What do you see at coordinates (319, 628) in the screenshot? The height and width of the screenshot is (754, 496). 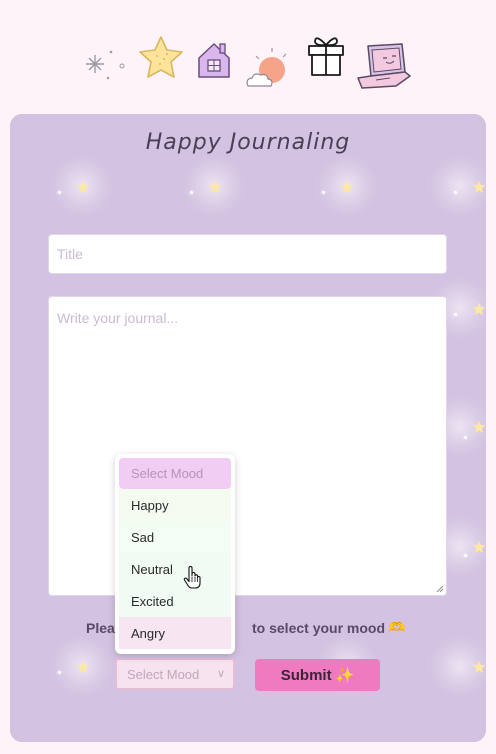 I see `mood-prompt-right: to select your mood` at bounding box center [319, 628].